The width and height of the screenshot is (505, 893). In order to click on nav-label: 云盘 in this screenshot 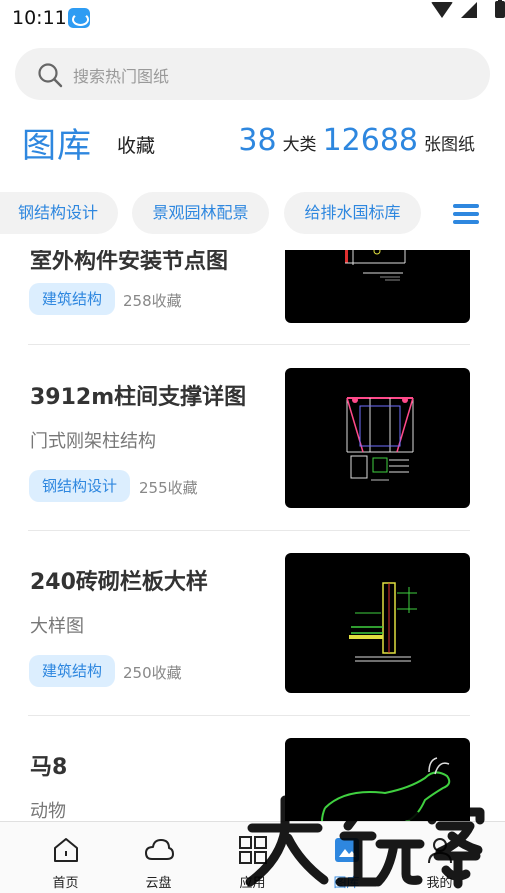, I will do `click(158, 883)`.